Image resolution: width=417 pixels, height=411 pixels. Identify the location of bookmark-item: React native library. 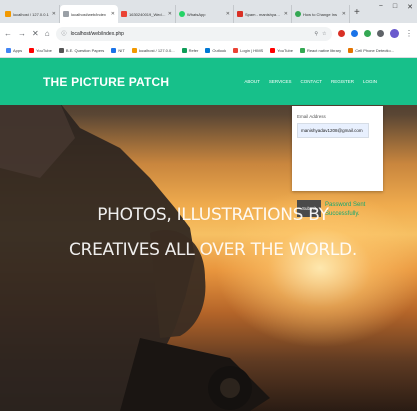
(320, 50).